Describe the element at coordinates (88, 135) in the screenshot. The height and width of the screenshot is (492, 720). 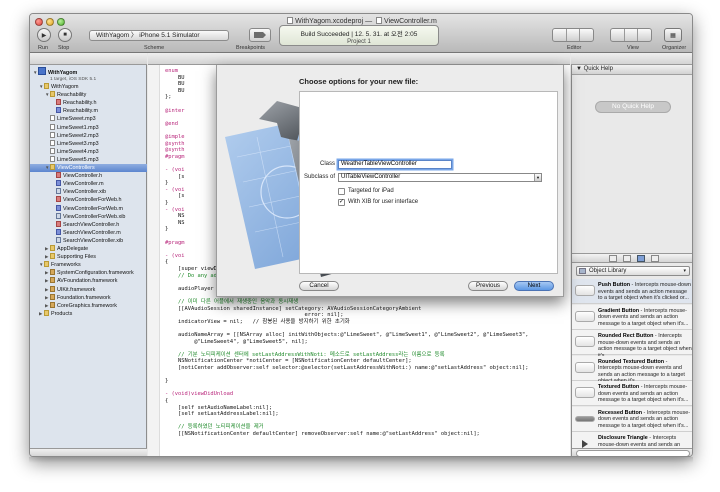
I see `navigator-item: LimeSweet2.mp3` at that location.